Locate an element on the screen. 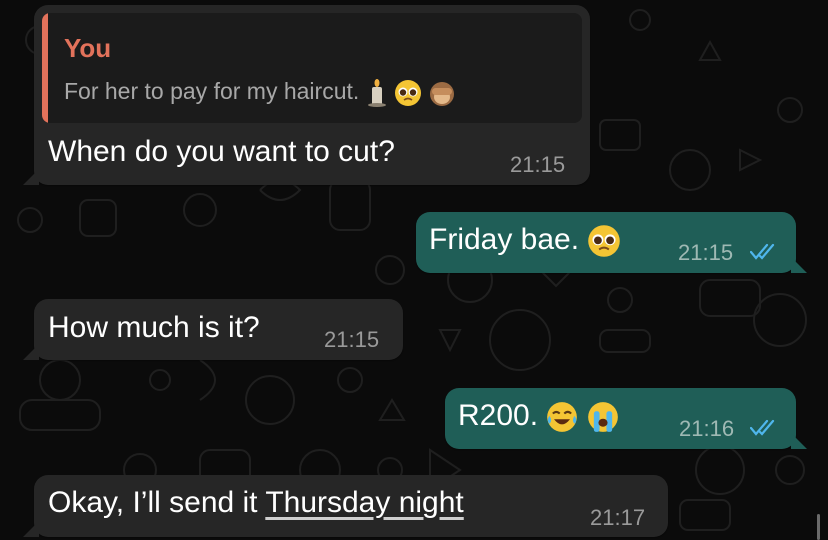 This screenshot has height=540, width=828. message-bubble-outgoing: Friday bae. 21:15 is located at coordinates (611, 242).